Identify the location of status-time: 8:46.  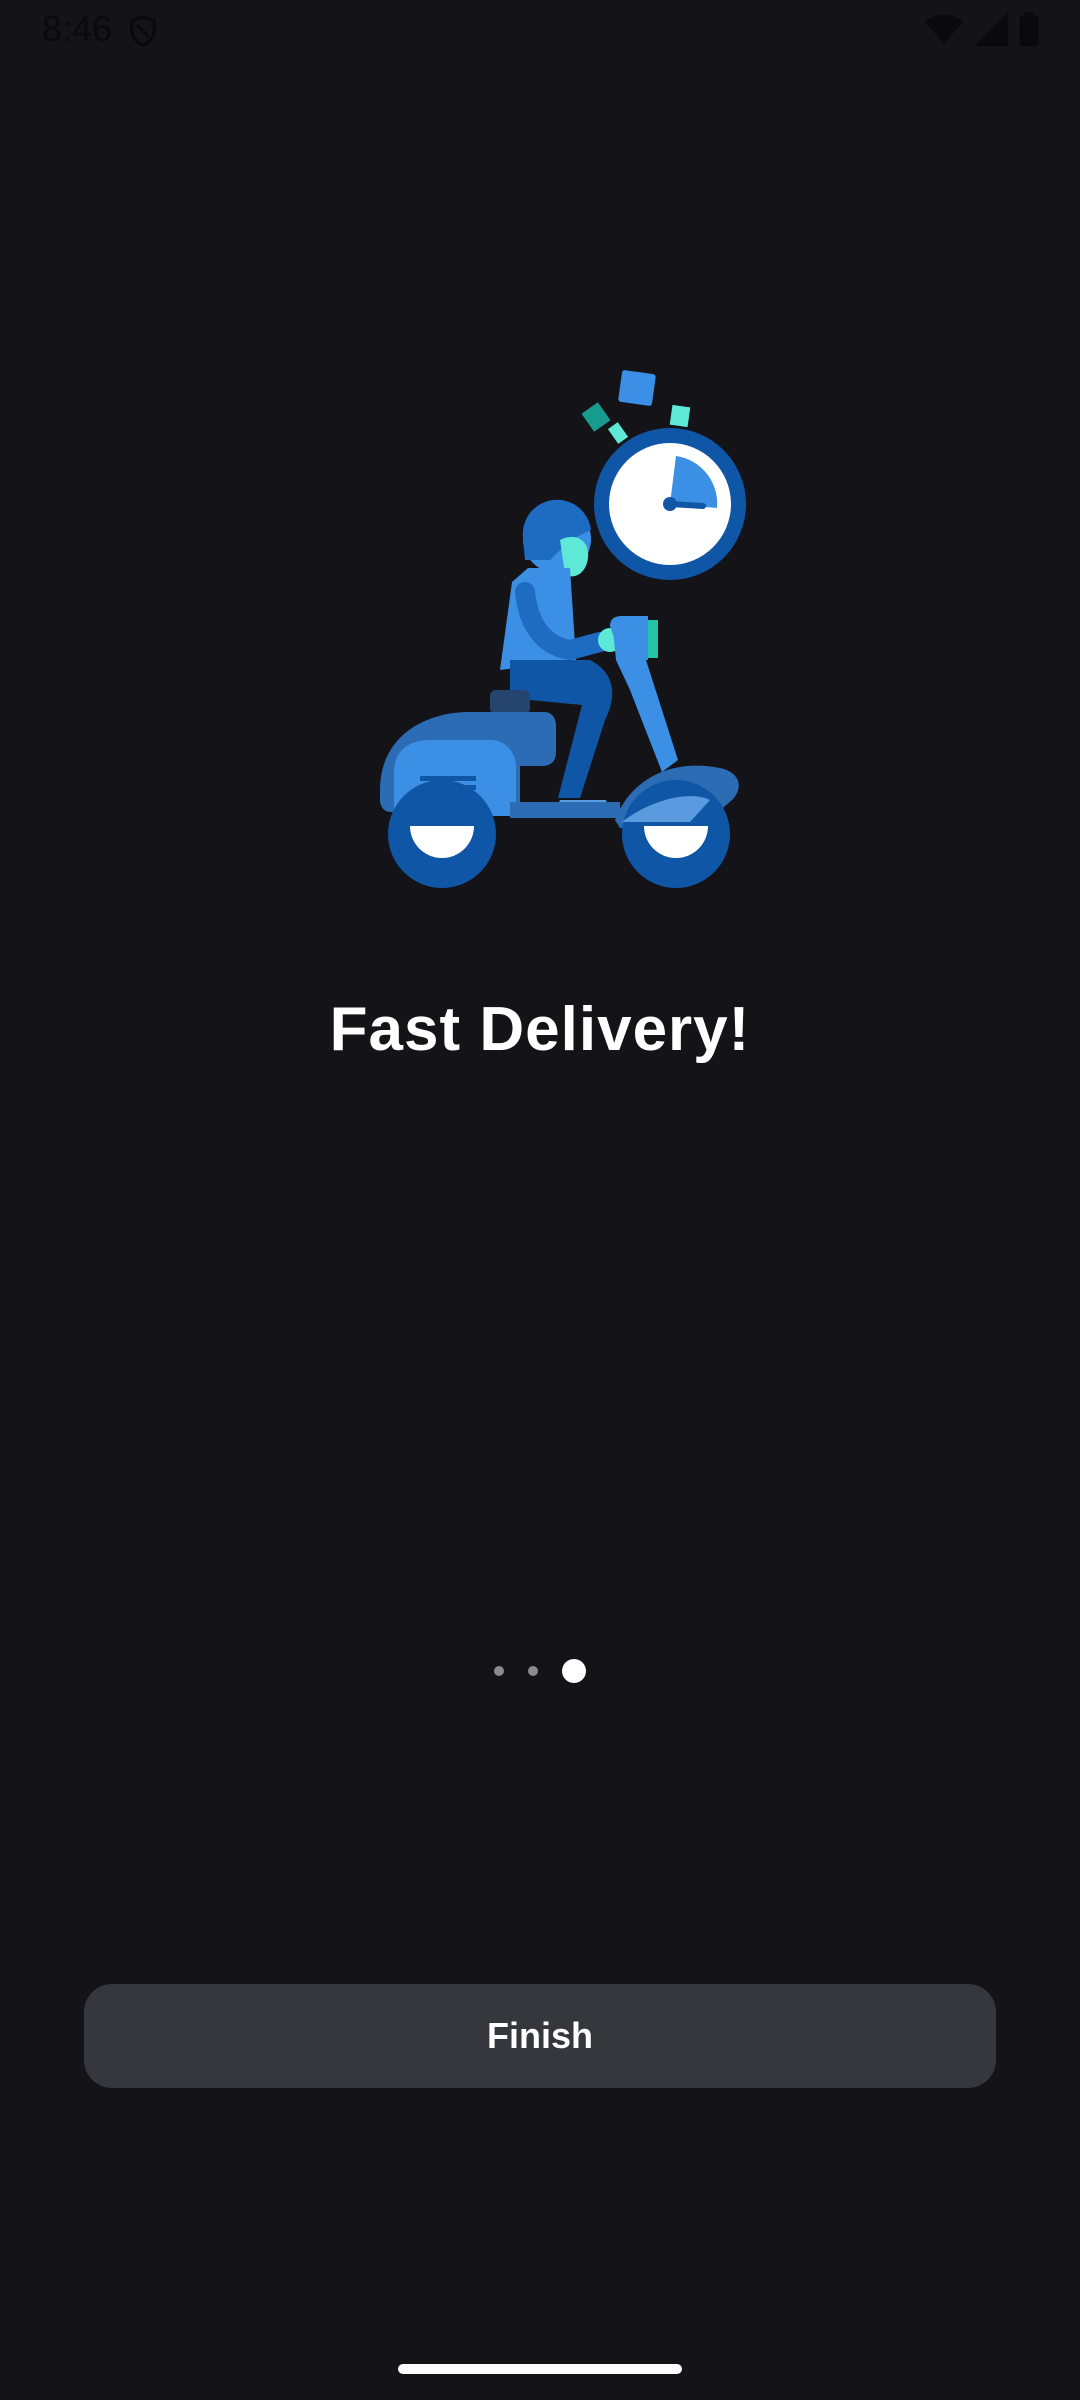
(77, 28).